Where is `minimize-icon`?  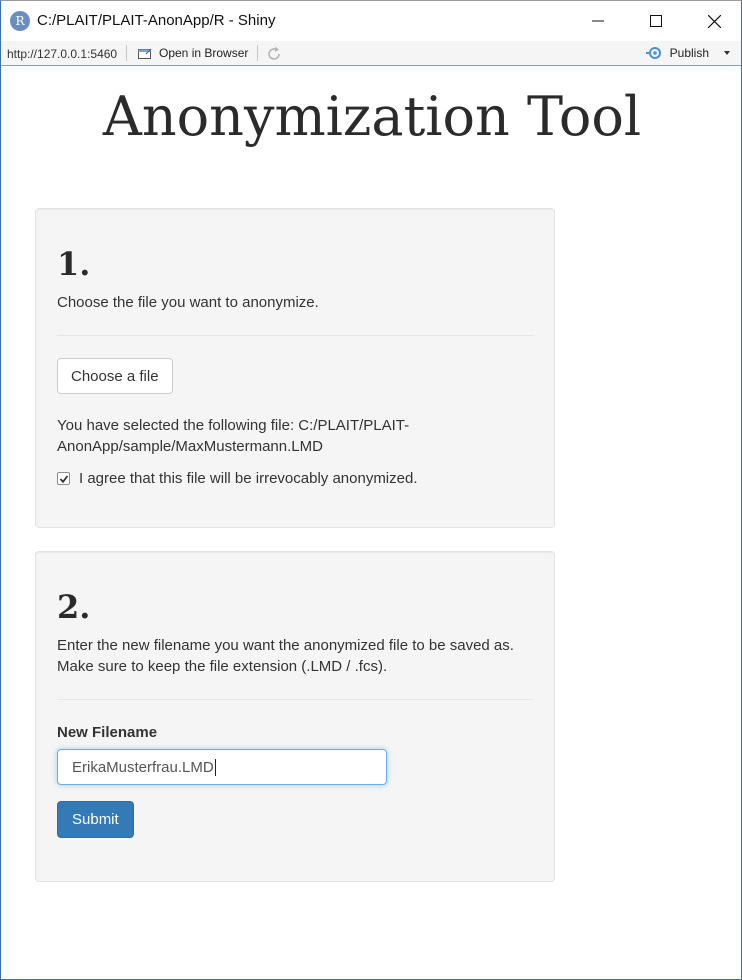 minimize-icon is located at coordinates (598, 21).